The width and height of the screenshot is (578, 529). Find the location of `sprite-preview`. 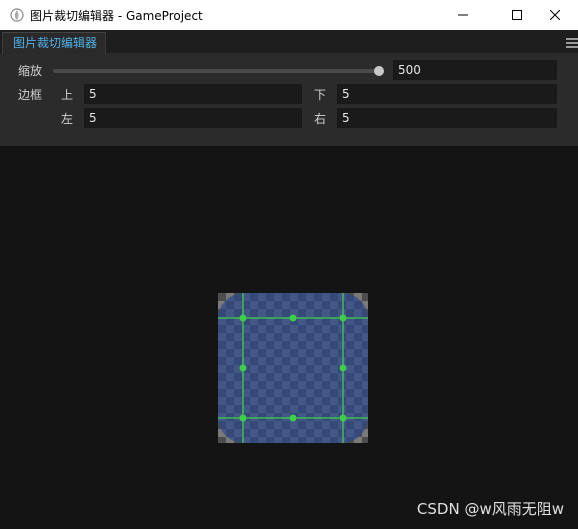

sprite-preview is located at coordinates (293, 368).